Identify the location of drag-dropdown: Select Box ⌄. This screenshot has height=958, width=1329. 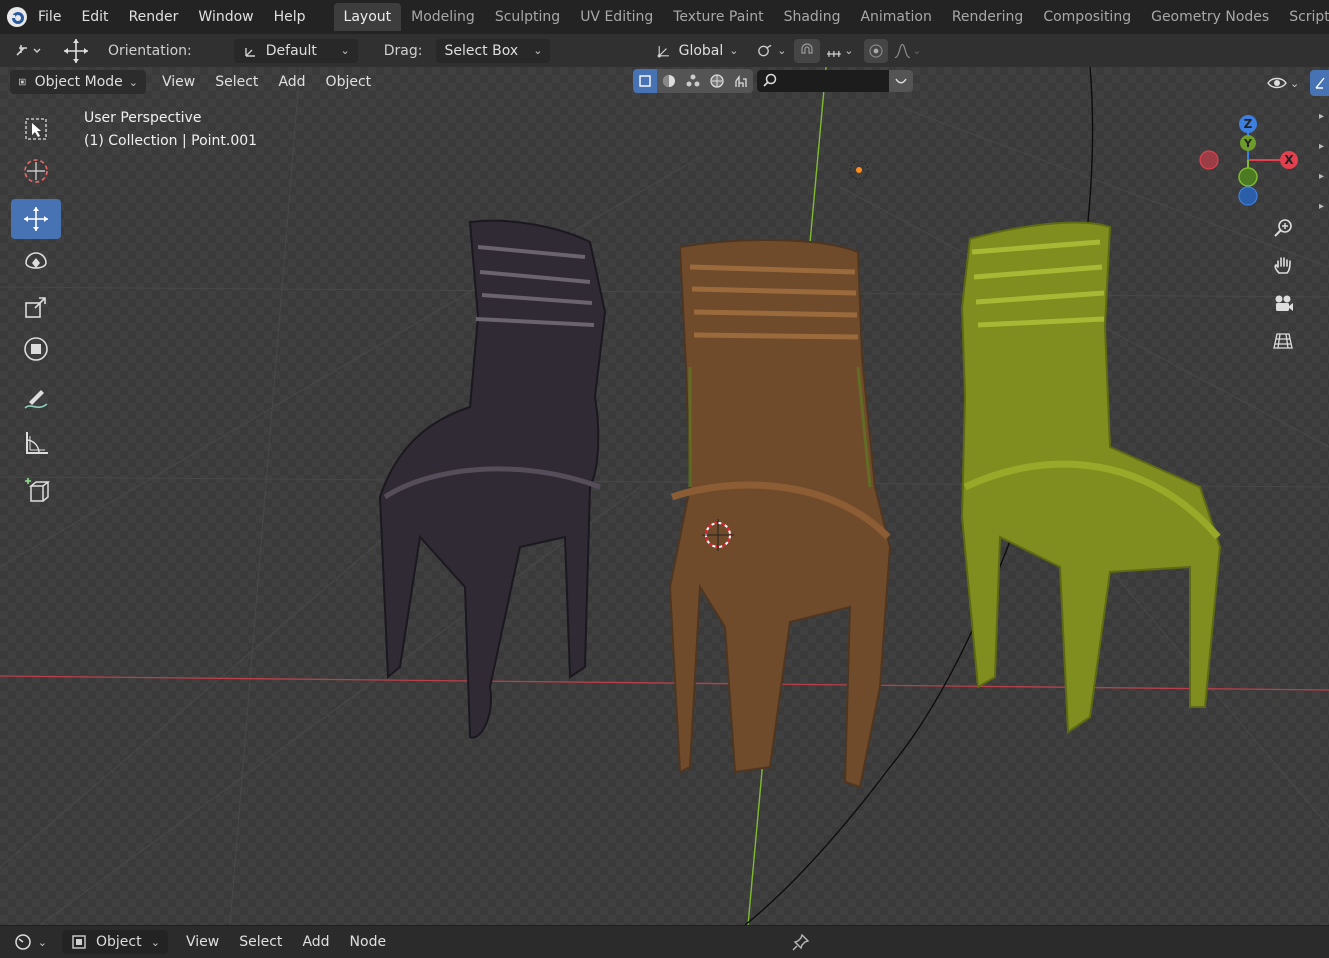
(493, 50).